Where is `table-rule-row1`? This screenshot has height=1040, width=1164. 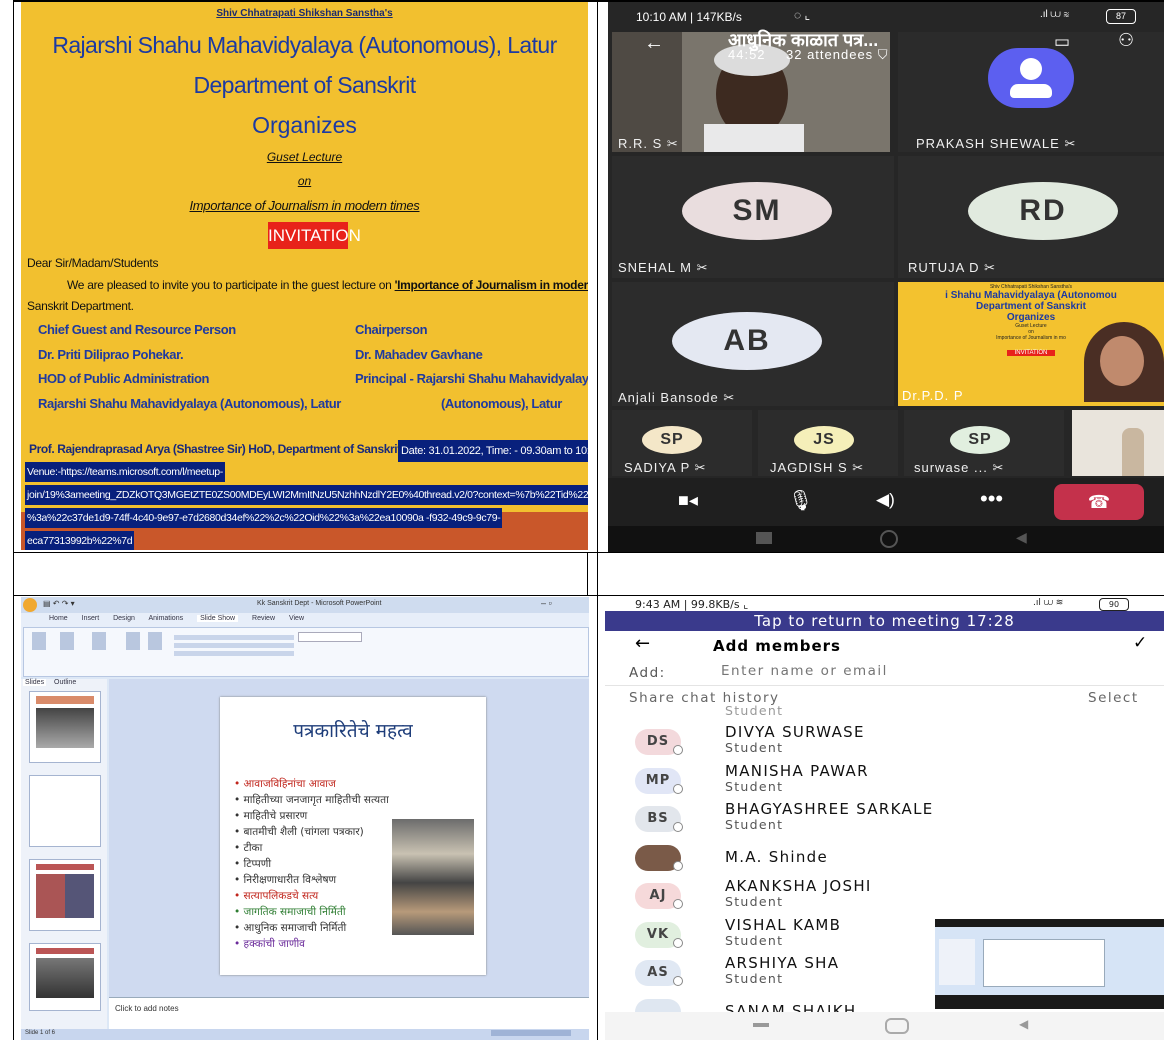 table-rule-row1 is located at coordinates (588, 552).